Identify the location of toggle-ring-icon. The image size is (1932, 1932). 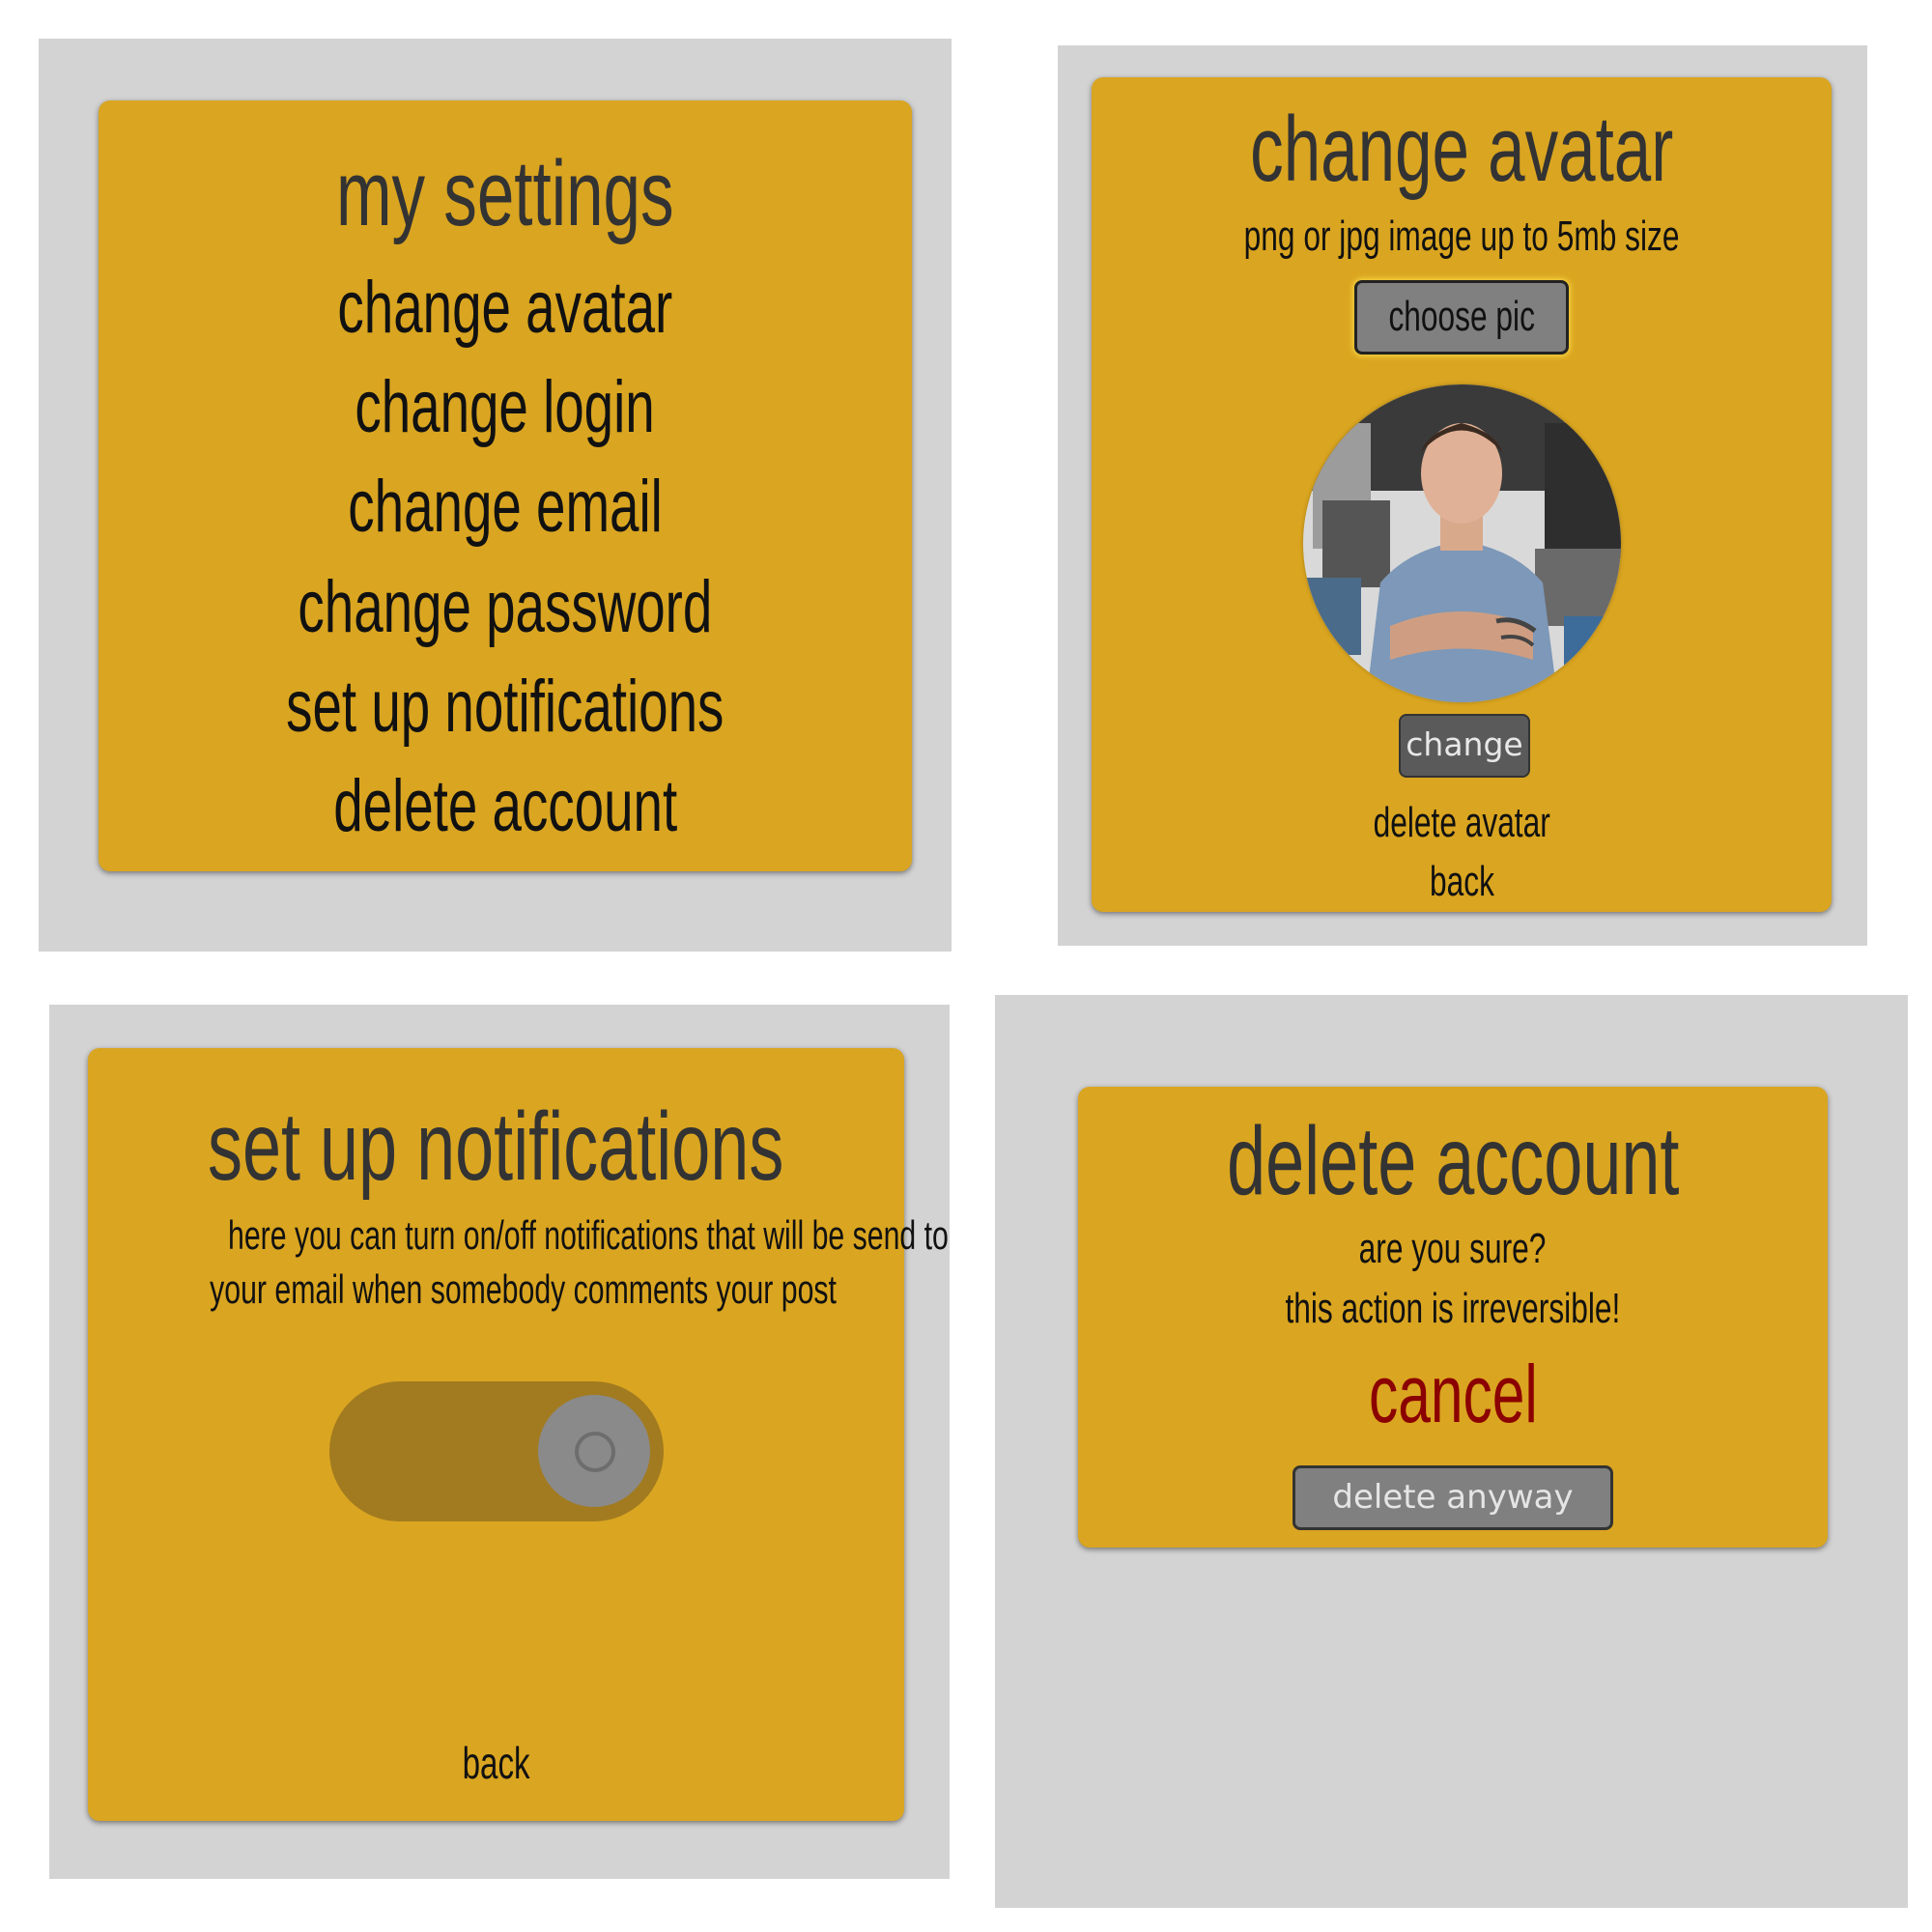
(595, 1452).